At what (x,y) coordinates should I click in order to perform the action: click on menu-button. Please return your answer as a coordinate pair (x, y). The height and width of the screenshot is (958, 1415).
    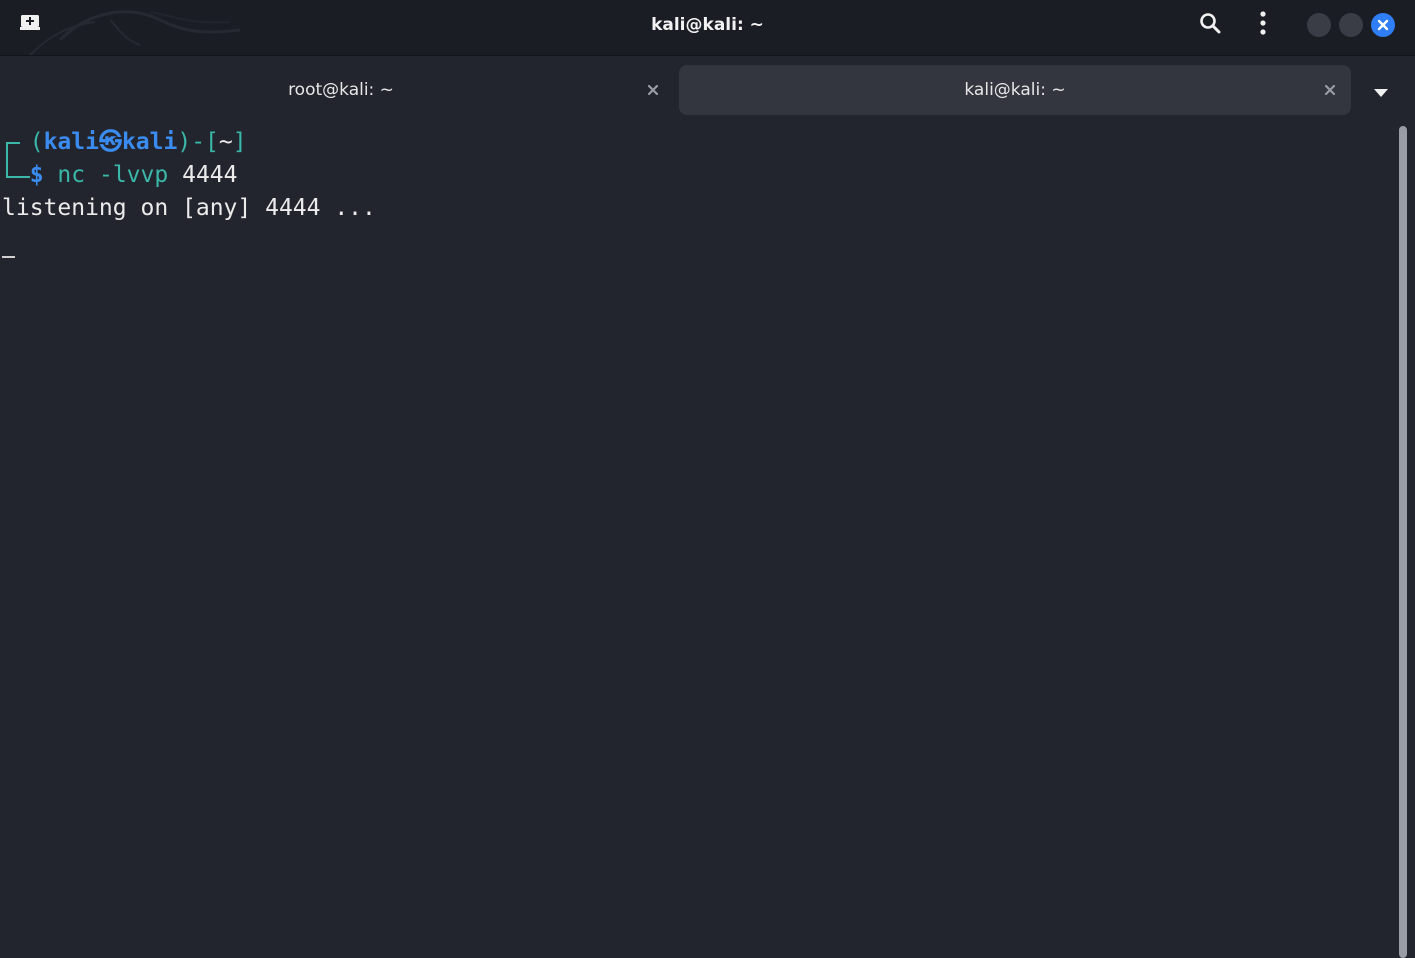
    Looking at the image, I should click on (1263, 25).